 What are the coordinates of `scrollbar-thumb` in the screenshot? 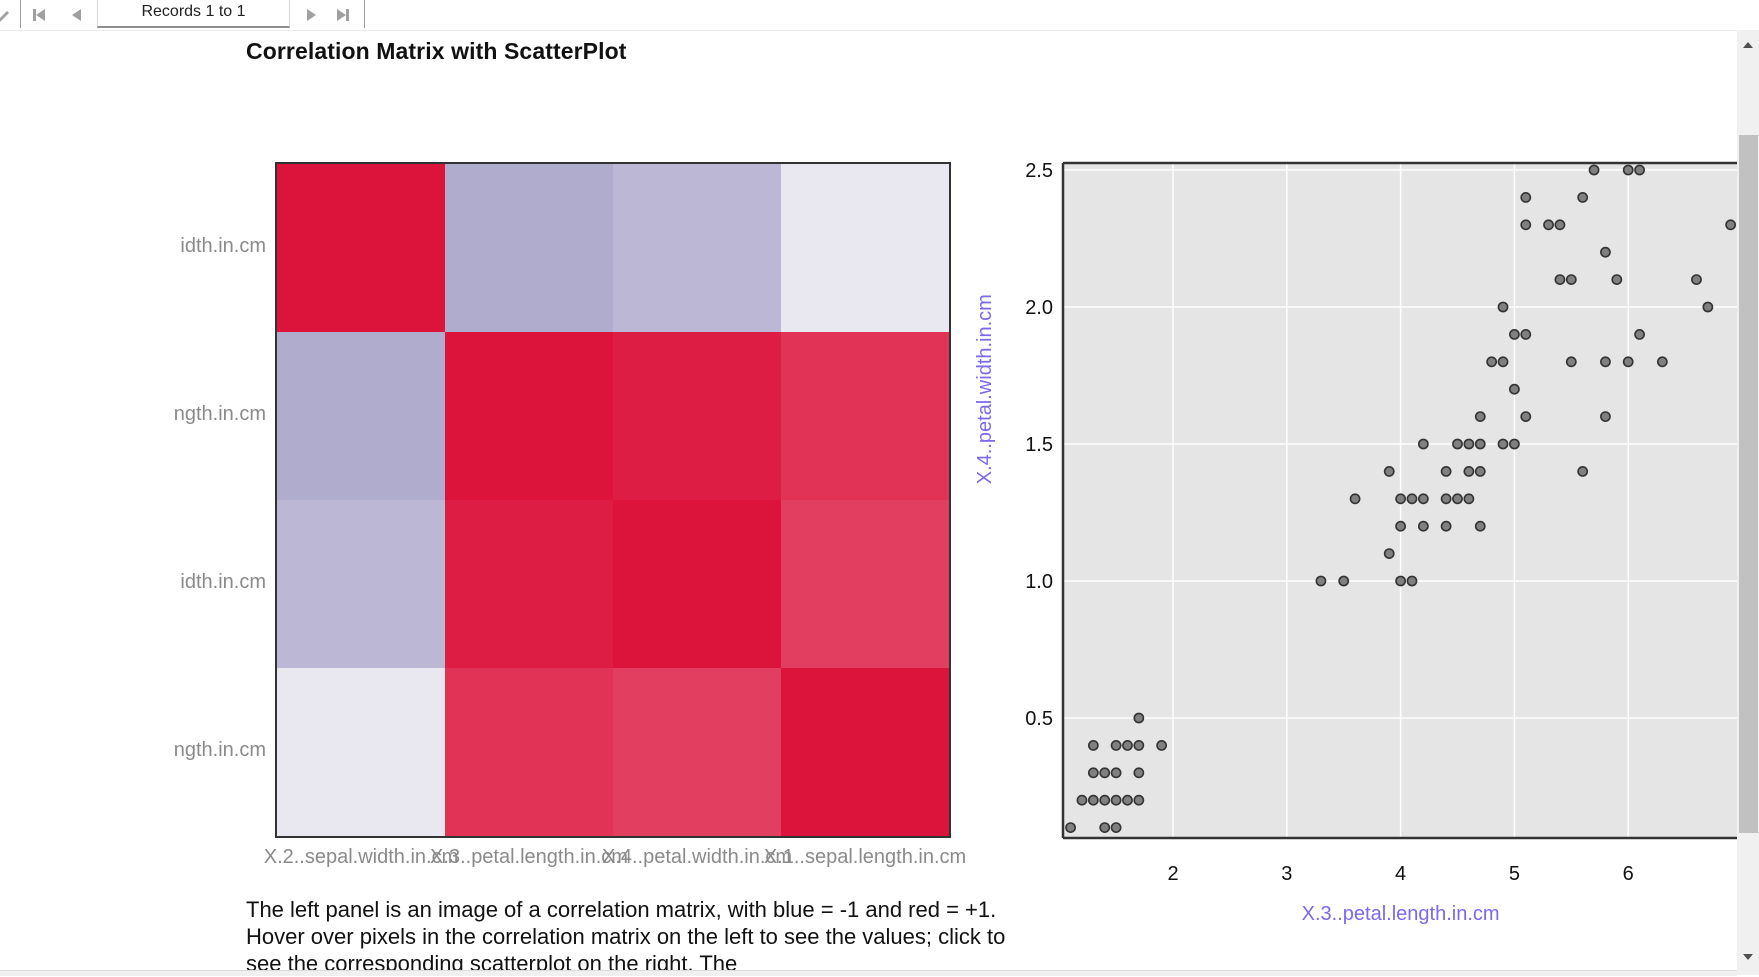 It's located at (1748, 484).